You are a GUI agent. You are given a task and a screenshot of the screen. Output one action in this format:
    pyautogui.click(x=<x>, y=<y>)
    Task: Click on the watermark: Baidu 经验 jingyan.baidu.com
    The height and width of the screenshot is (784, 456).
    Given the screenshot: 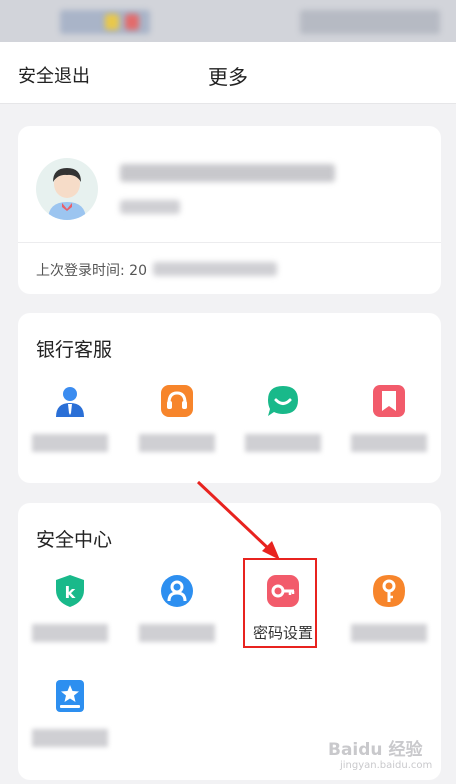 What is the action you would take?
    pyautogui.click(x=380, y=753)
    